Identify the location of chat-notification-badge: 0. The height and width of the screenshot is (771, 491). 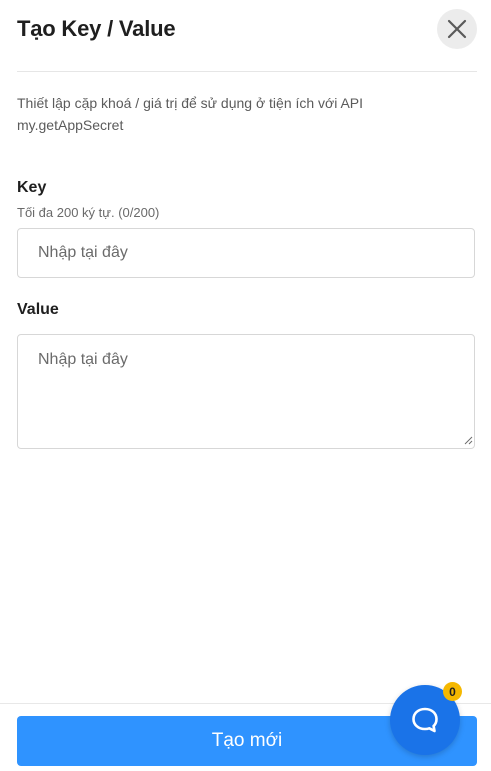
(452, 691).